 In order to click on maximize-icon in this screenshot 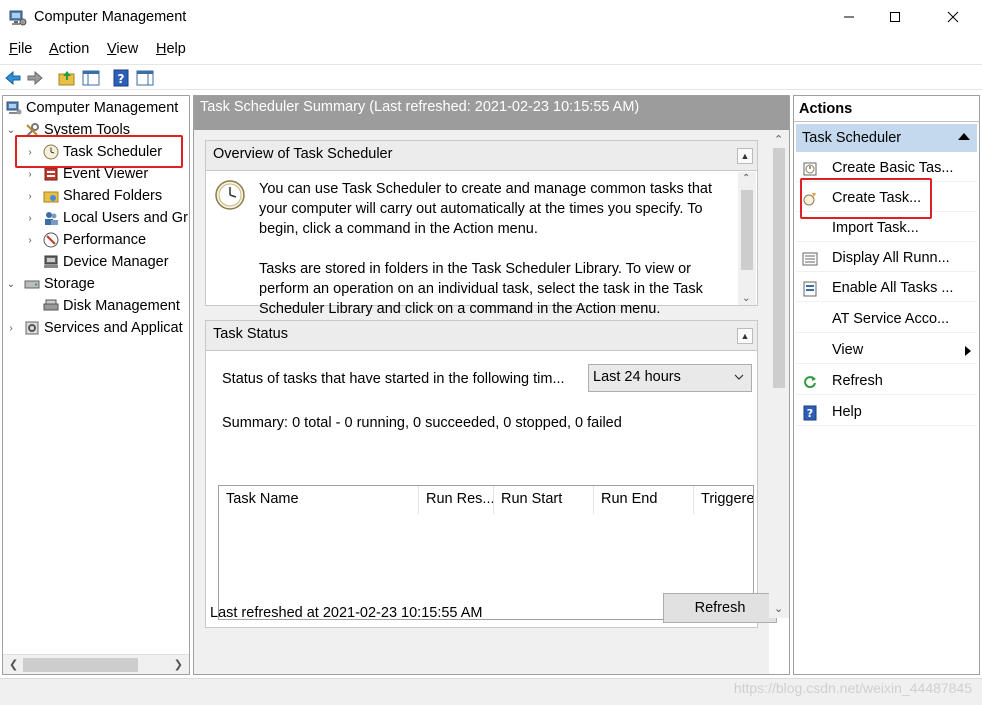, I will do `click(895, 17)`.